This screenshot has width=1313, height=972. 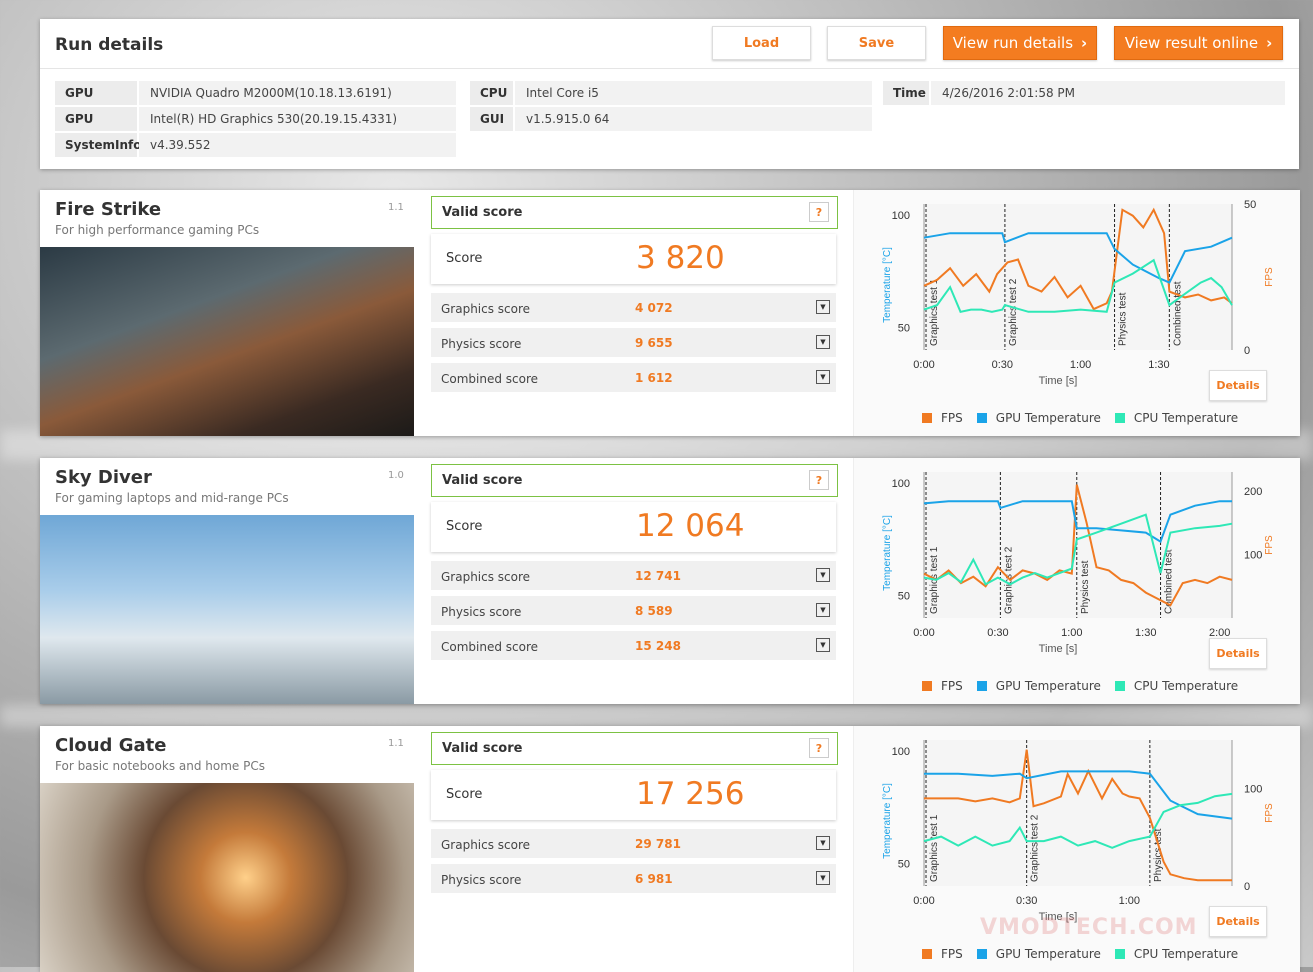 I want to click on subscore-row: Graphics score 29 781 ▼, so click(x=633, y=843).